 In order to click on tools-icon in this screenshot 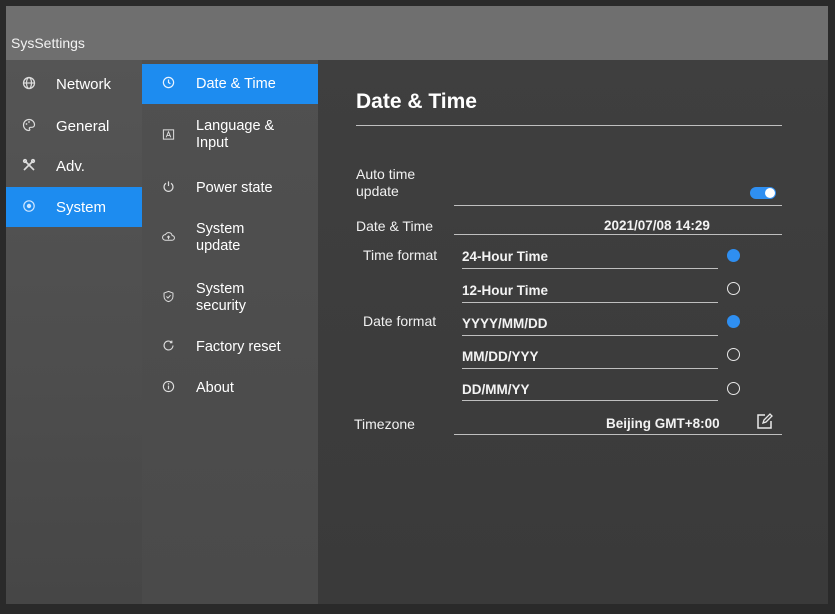, I will do `click(29, 166)`.